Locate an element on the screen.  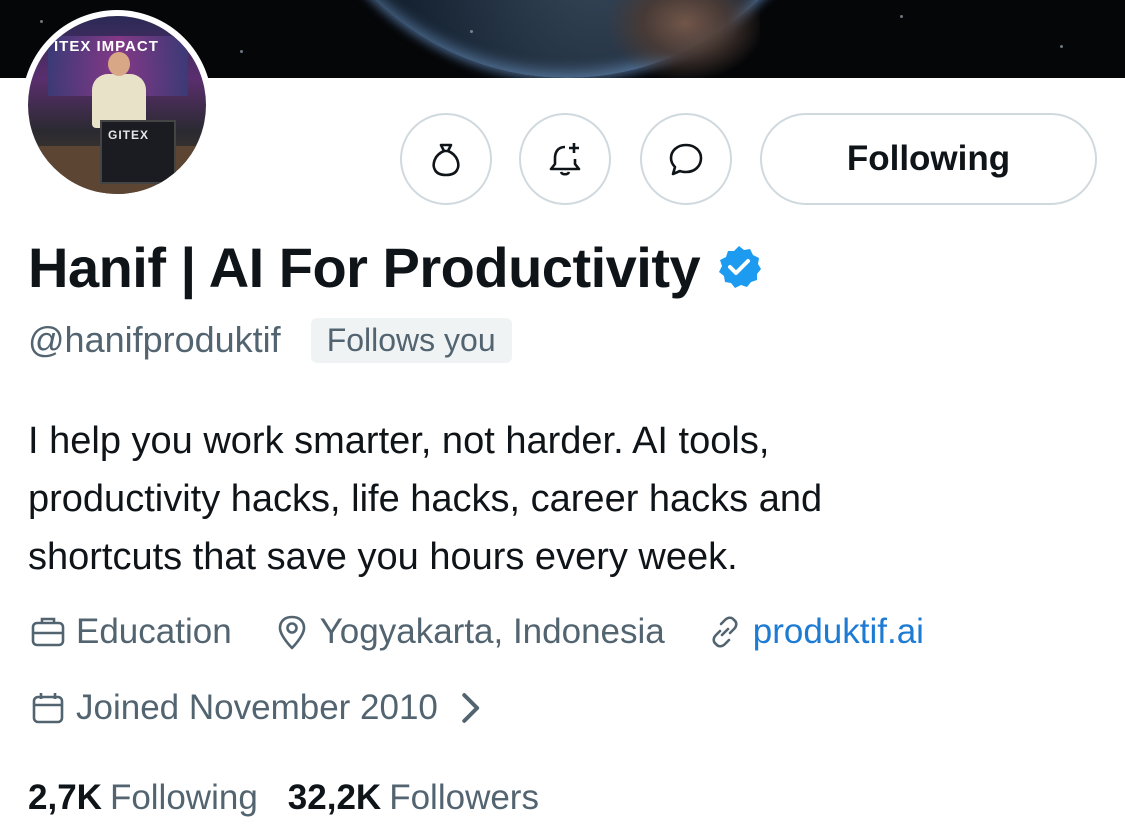
joined-row: Joined November 2010 is located at coordinates (263, 708).